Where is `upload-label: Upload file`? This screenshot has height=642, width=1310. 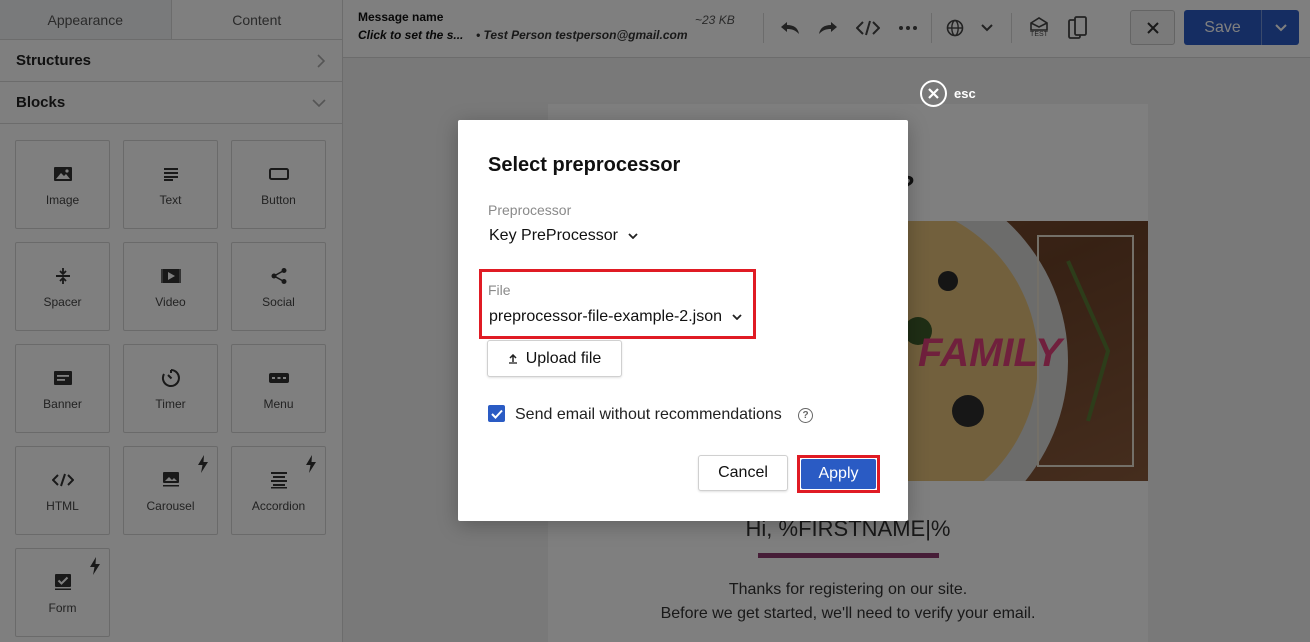 upload-label: Upload file is located at coordinates (563, 358).